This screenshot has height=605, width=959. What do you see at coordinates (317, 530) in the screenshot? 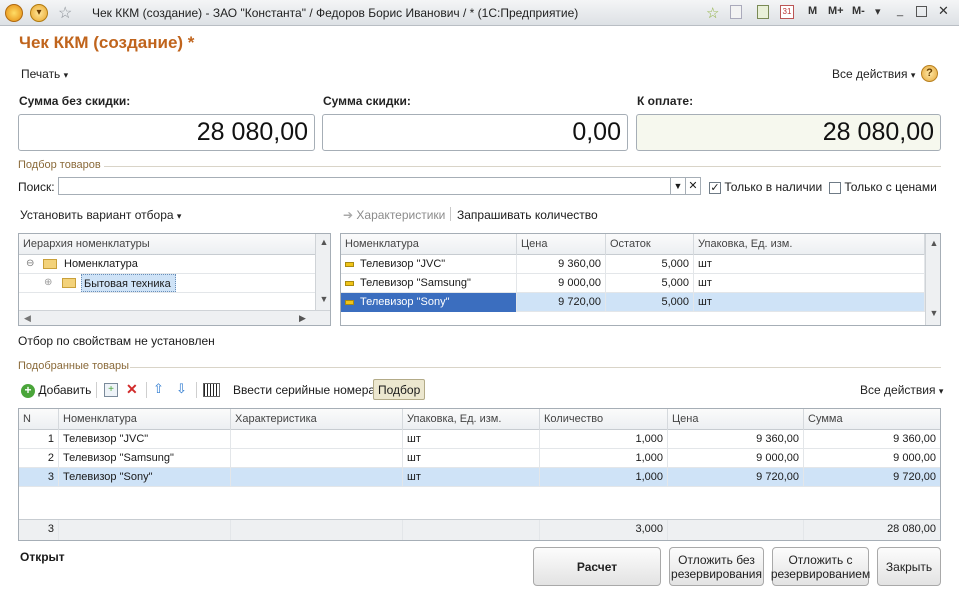
I see `total-empty-cell` at bounding box center [317, 530].